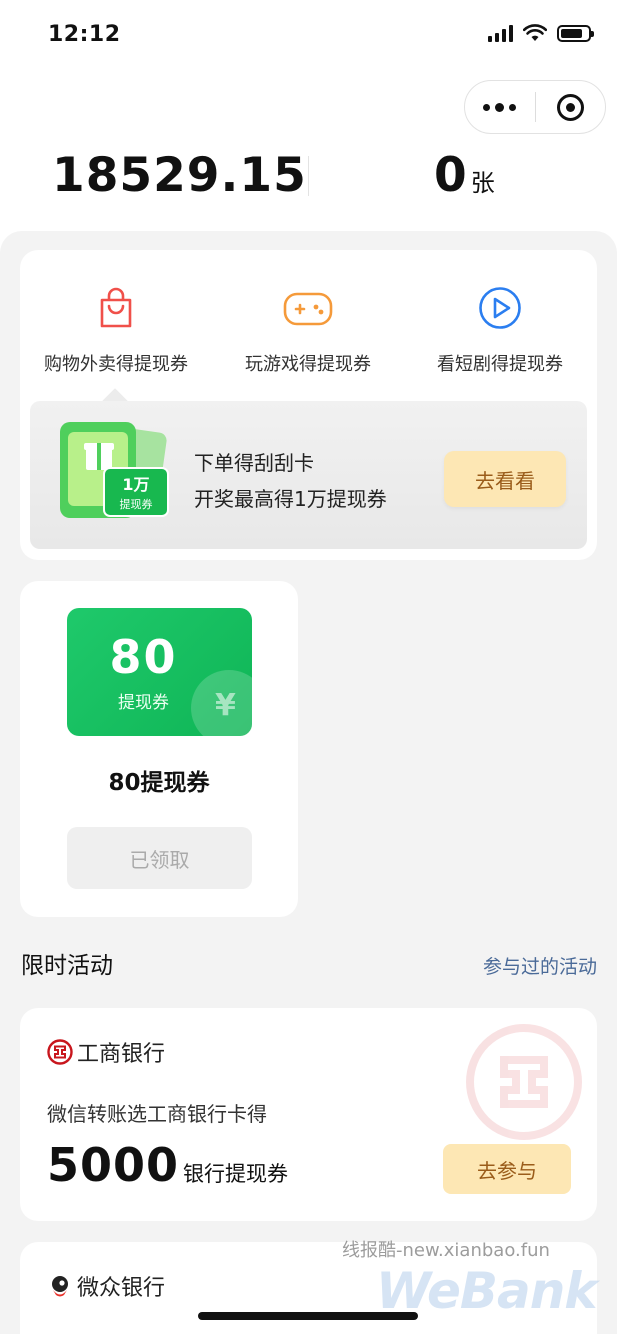 Image resolution: width=617 pixels, height=1334 pixels. I want to click on promo-go-button: 去看看, so click(505, 479).